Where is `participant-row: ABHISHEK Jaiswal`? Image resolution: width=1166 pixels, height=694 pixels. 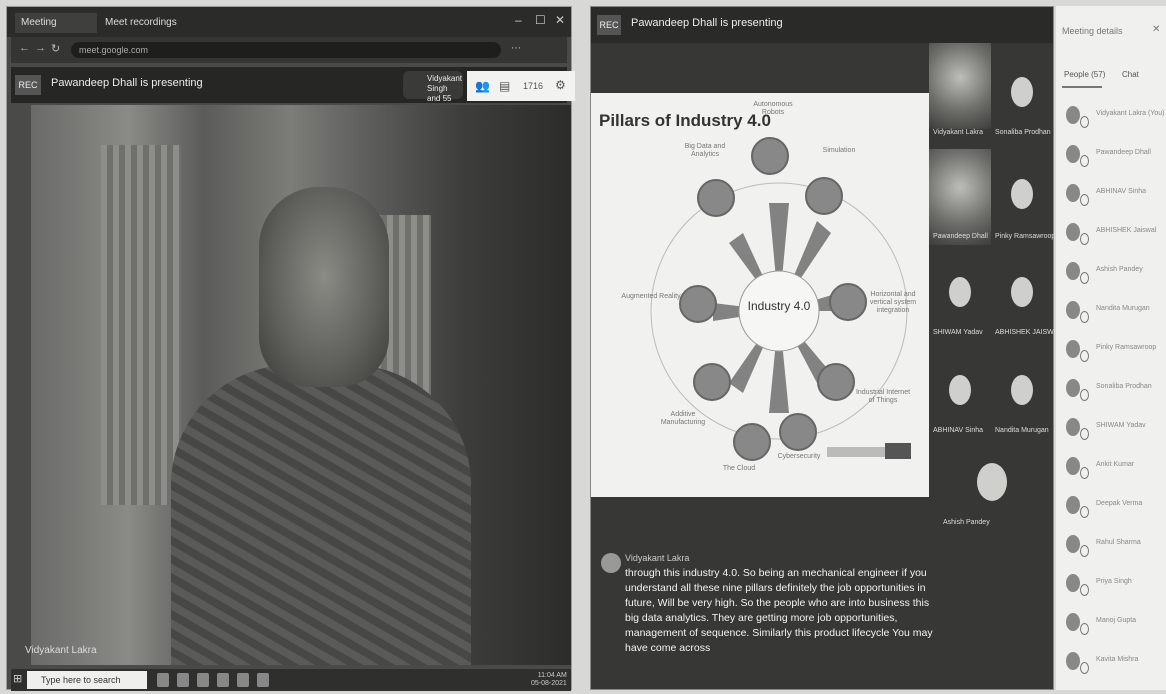
participant-row: ABHISHEK Jaiswal is located at coordinates (1114, 237).